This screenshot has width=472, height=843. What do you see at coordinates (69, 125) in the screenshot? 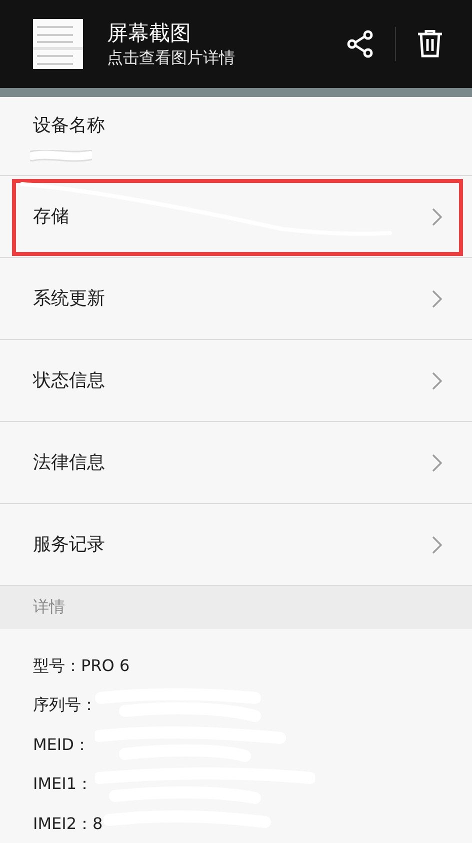
I see `device-name-label: 设备名称` at bounding box center [69, 125].